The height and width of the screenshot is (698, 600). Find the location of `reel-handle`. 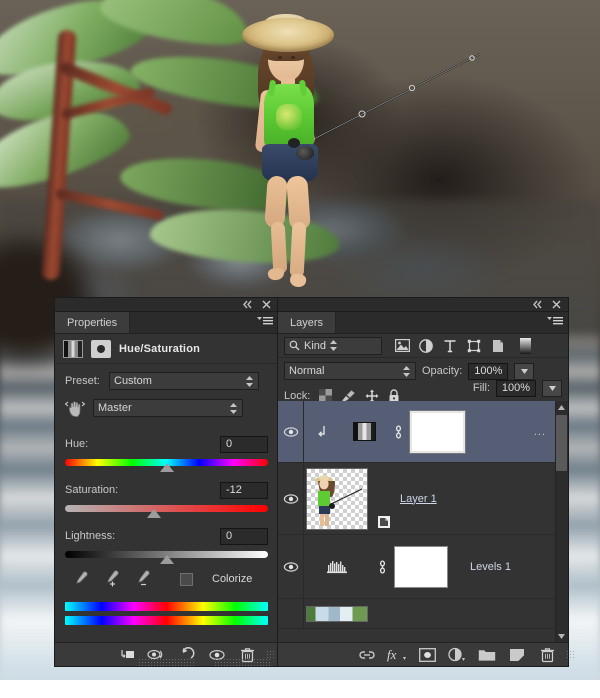

reel-handle is located at coordinates (294, 143).